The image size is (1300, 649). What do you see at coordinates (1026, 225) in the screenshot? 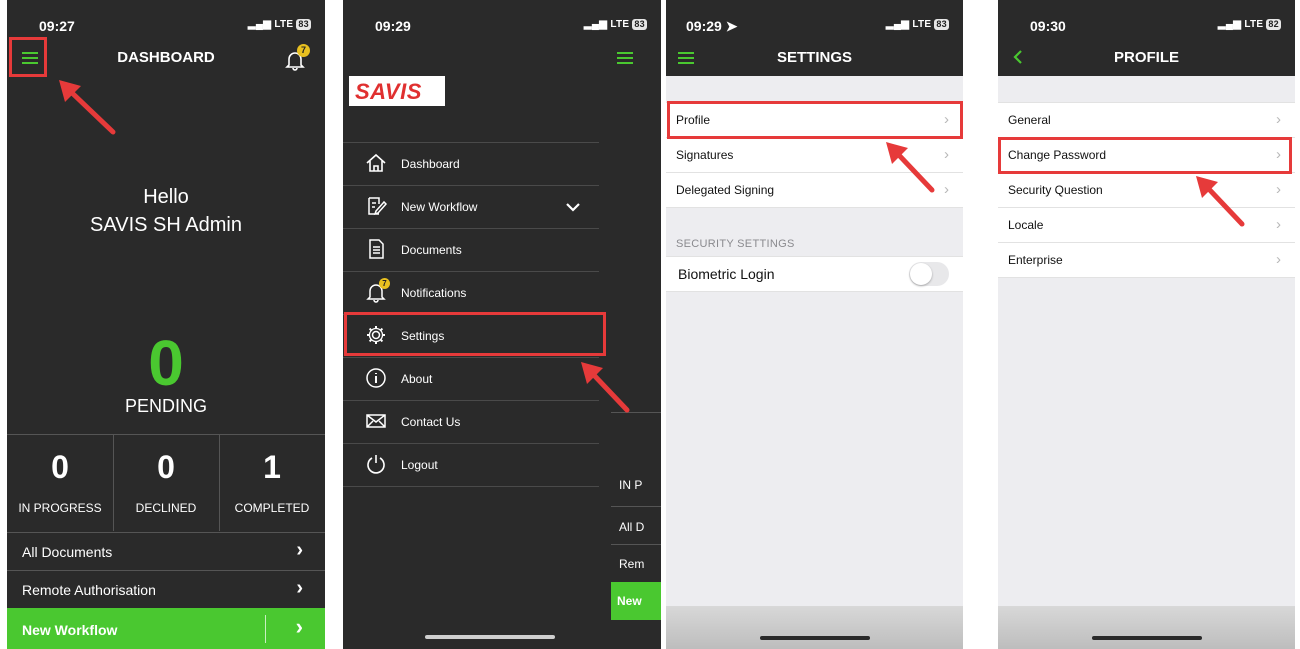
I see `row-label: Locale` at bounding box center [1026, 225].